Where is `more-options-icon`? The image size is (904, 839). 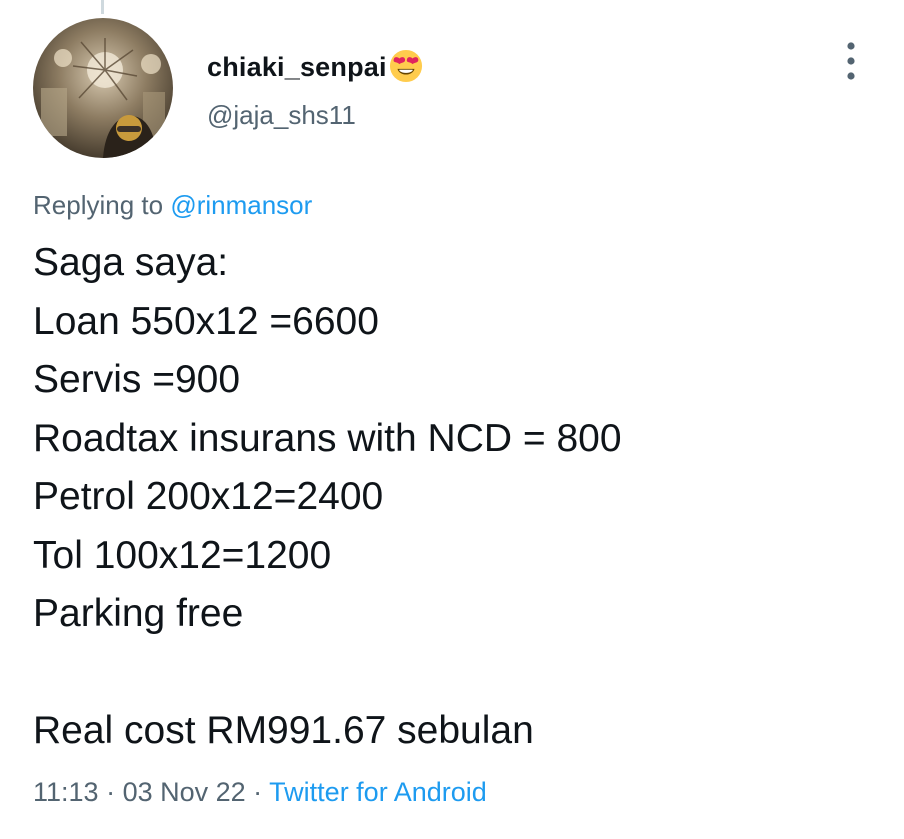 more-options-icon is located at coordinates (851, 61).